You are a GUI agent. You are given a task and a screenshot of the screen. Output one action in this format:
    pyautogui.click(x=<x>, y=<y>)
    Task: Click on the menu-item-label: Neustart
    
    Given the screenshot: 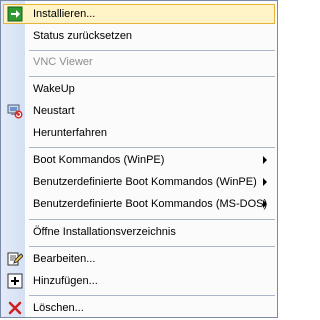 What is the action you would take?
    pyautogui.click(x=54, y=111)
    